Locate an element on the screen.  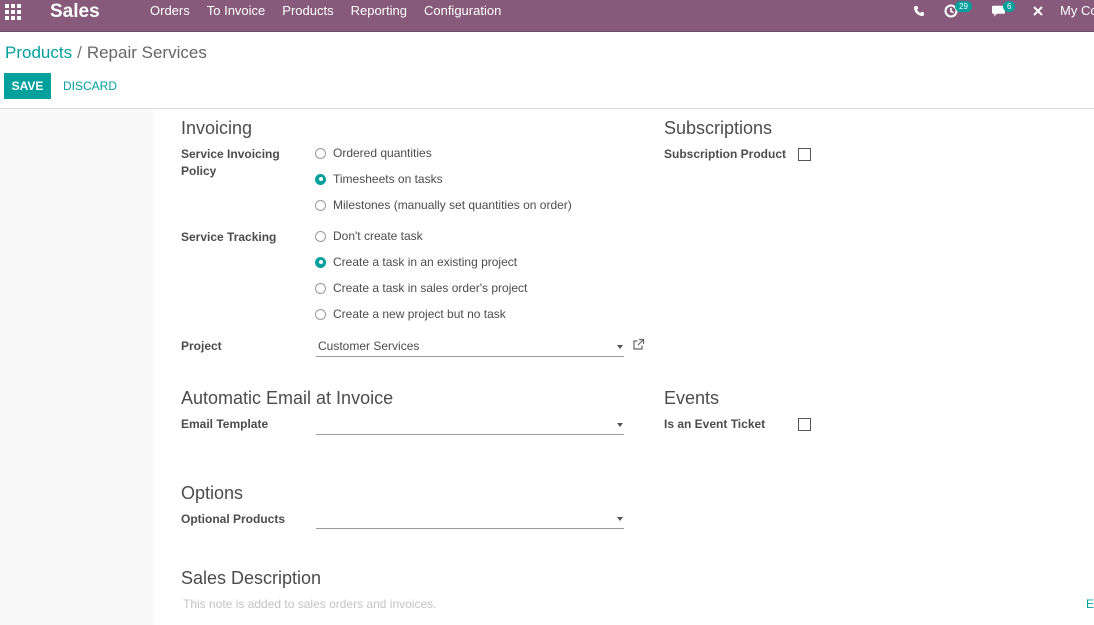
radio-task-existing-project: Create a task in an existing project is located at coordinates (416, 262).